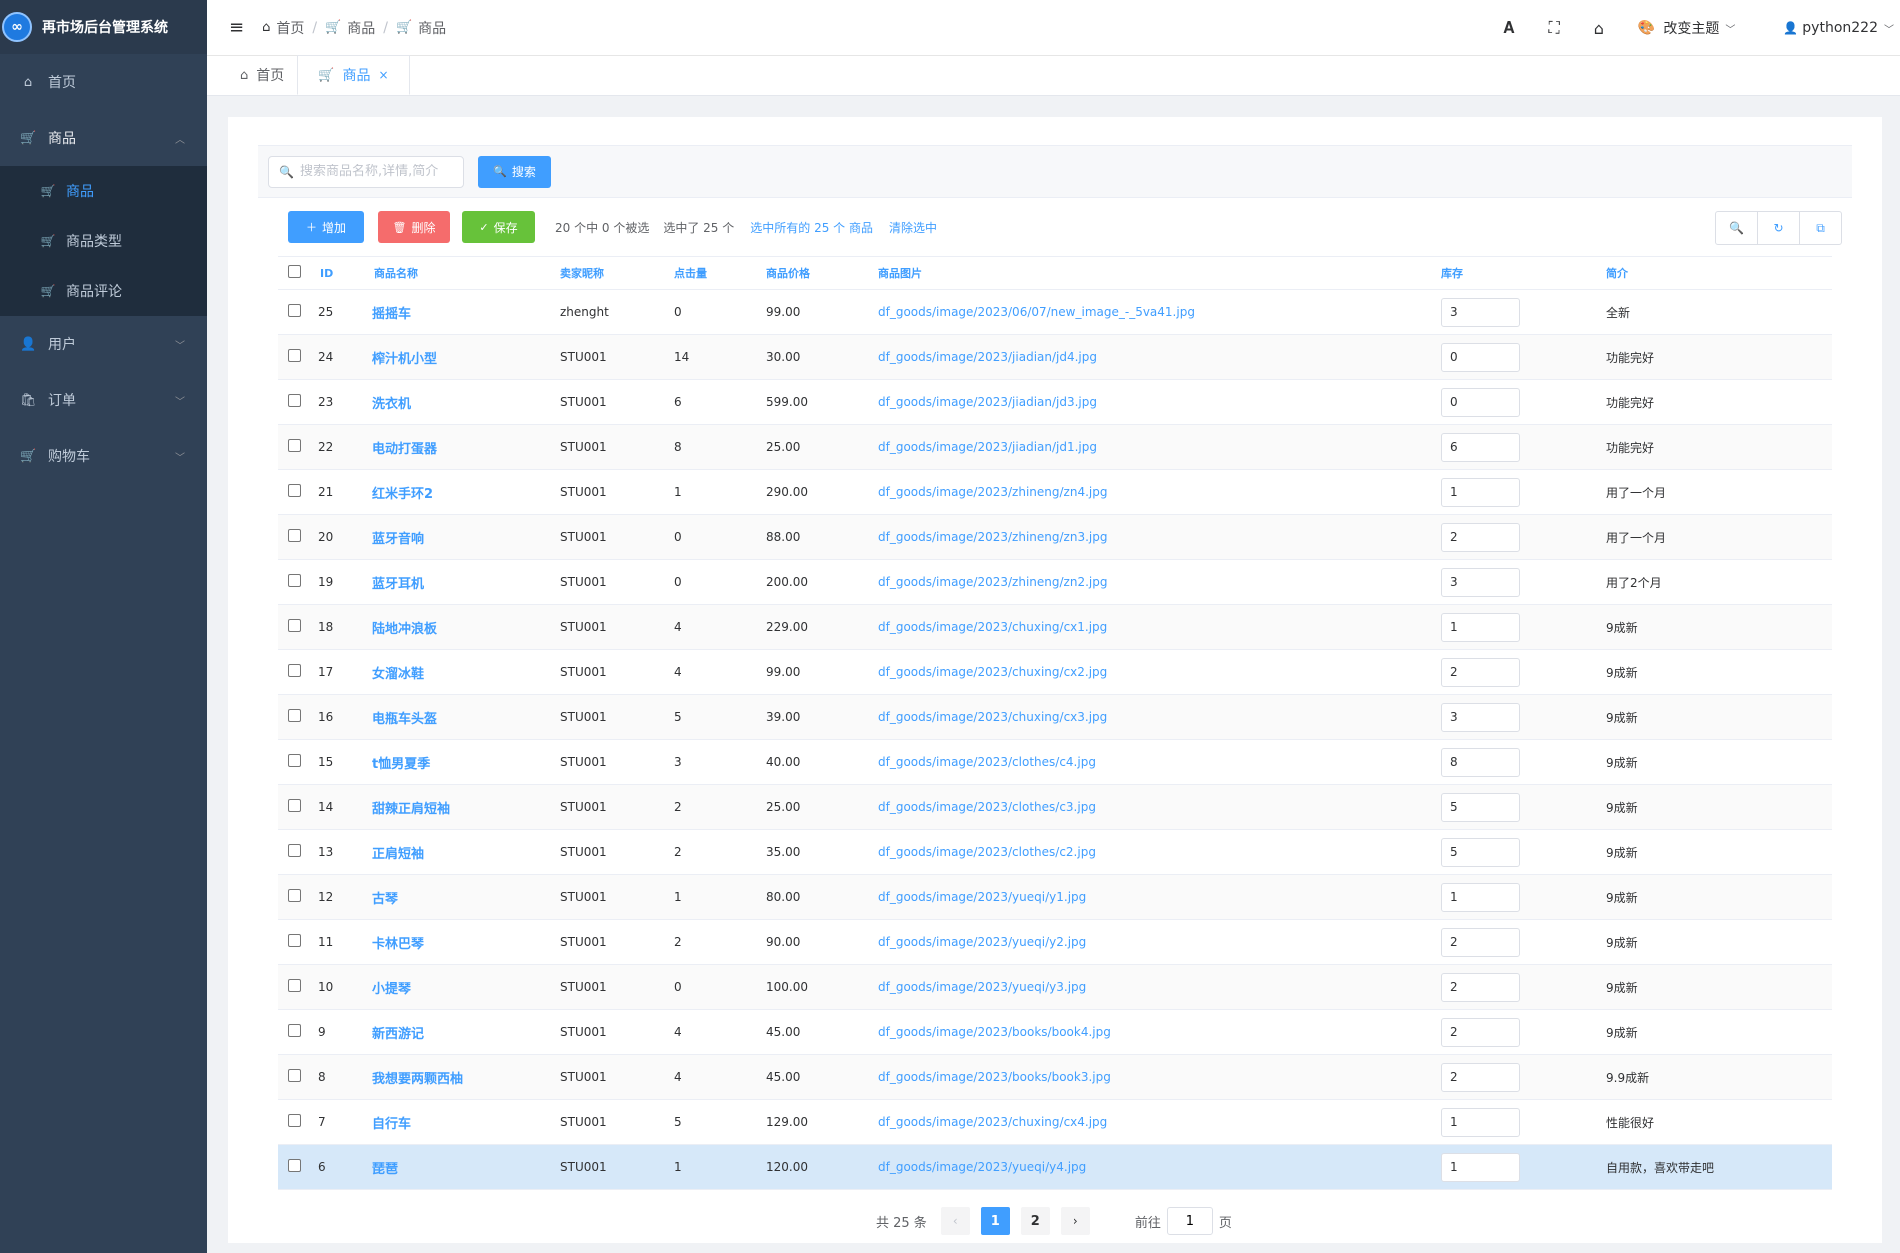 This screenshot has height=1253, width=1900. Describe the element at coordinates (404, 449) in the screenshot. I see `goods-name-link: 电动打蛋器` at that location.